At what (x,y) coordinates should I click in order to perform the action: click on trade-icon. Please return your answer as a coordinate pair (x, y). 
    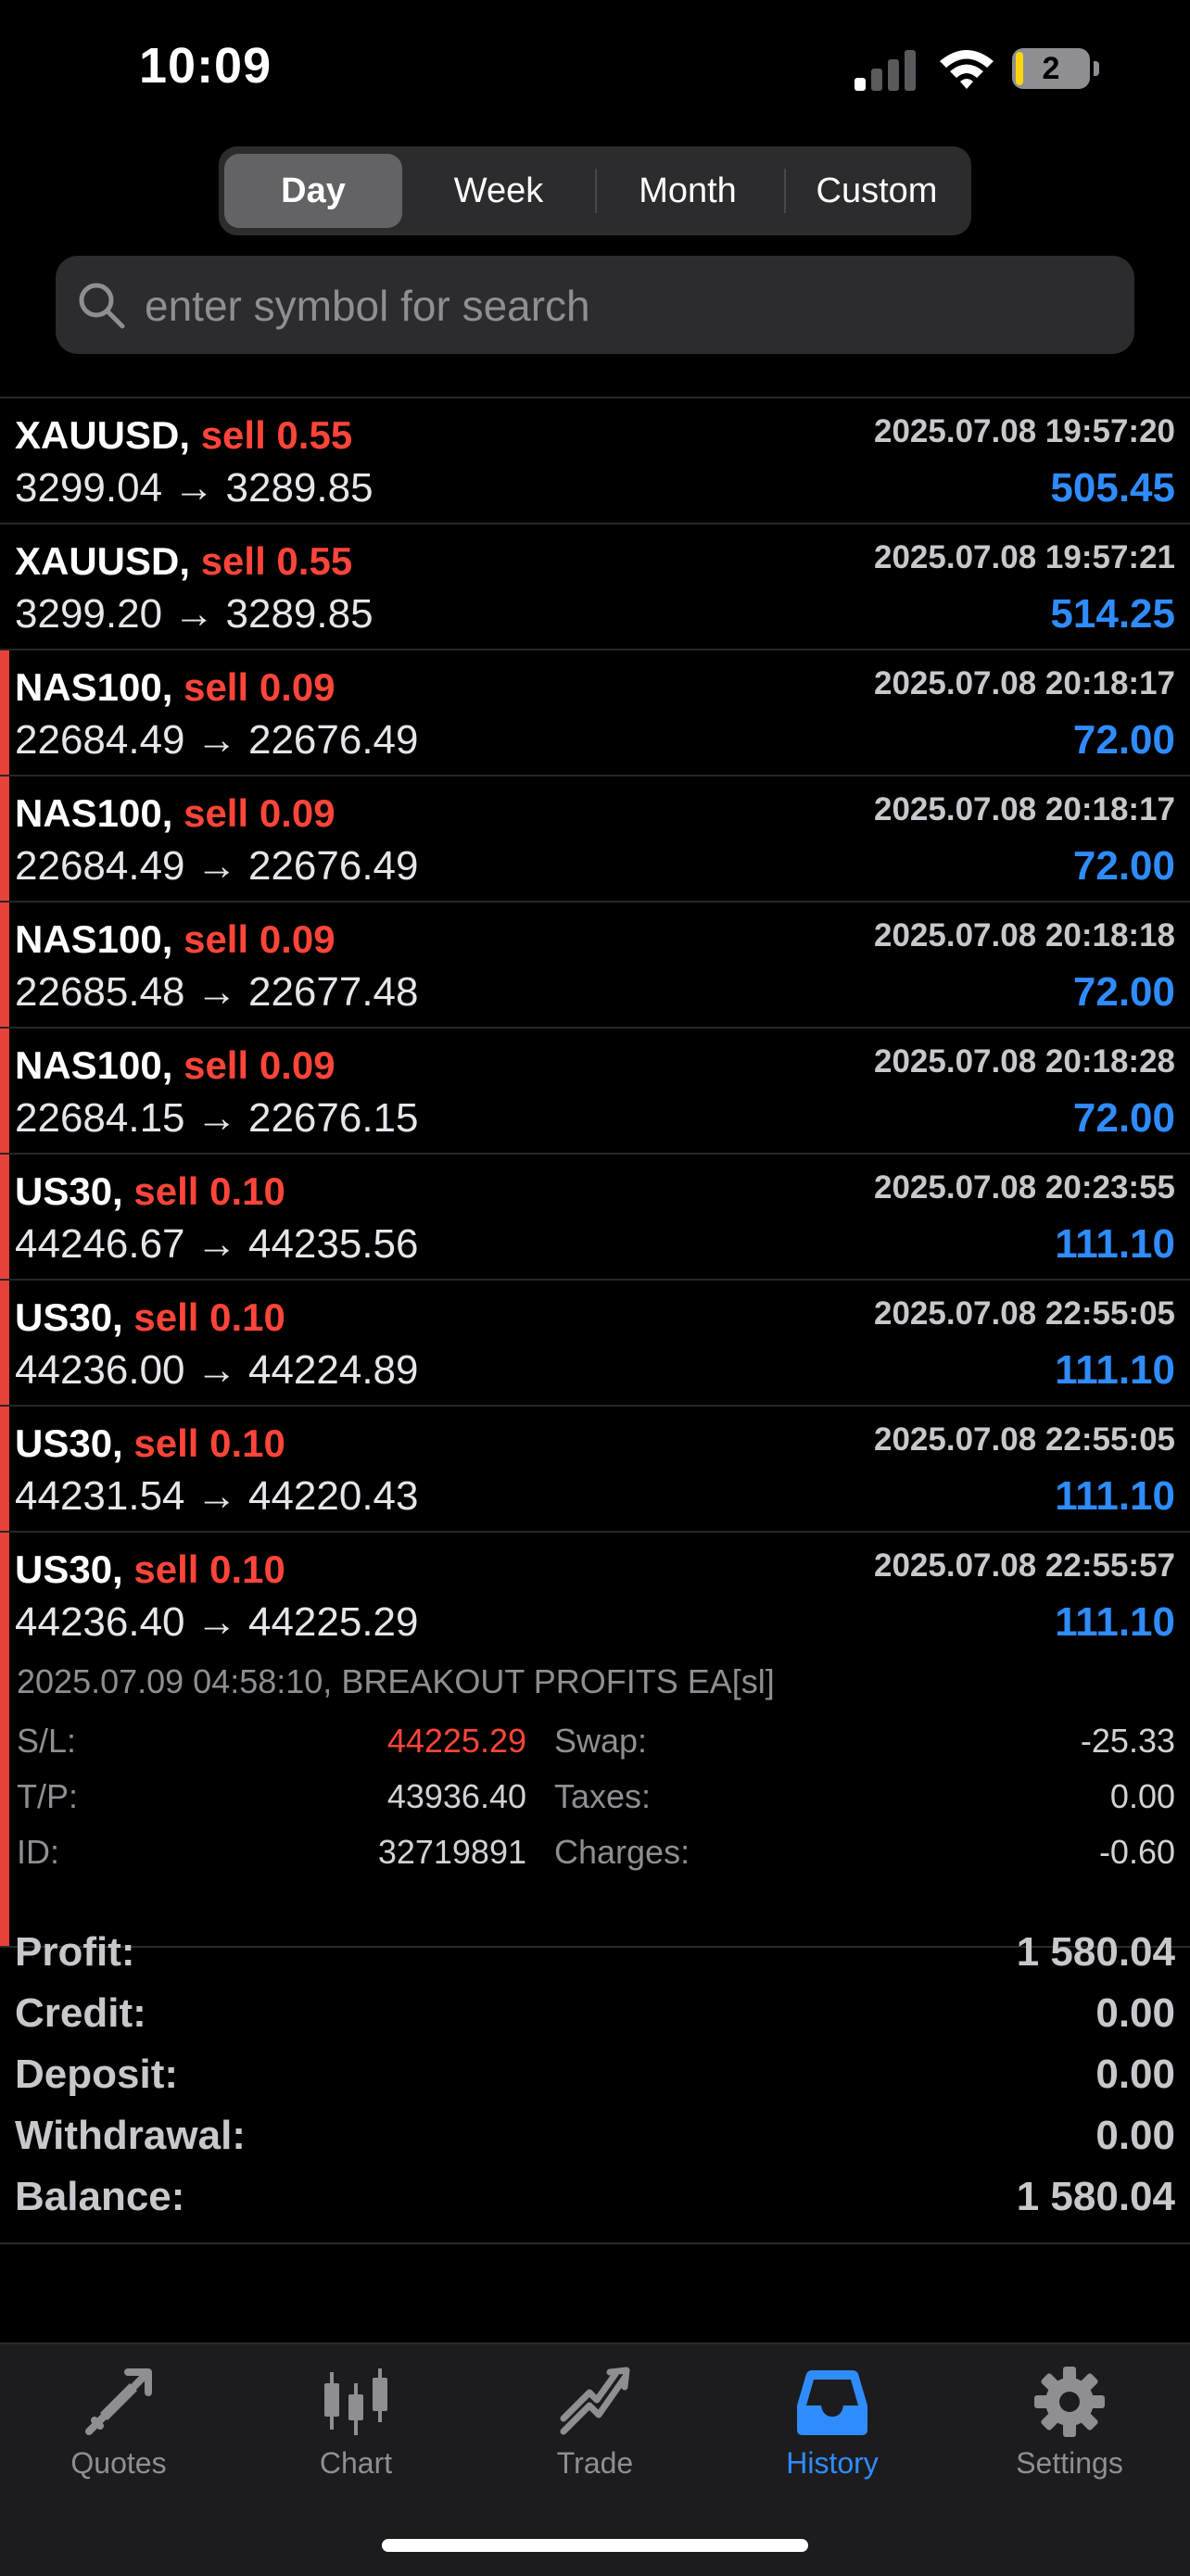
    Looking at the image, I should click on (595, 2401).